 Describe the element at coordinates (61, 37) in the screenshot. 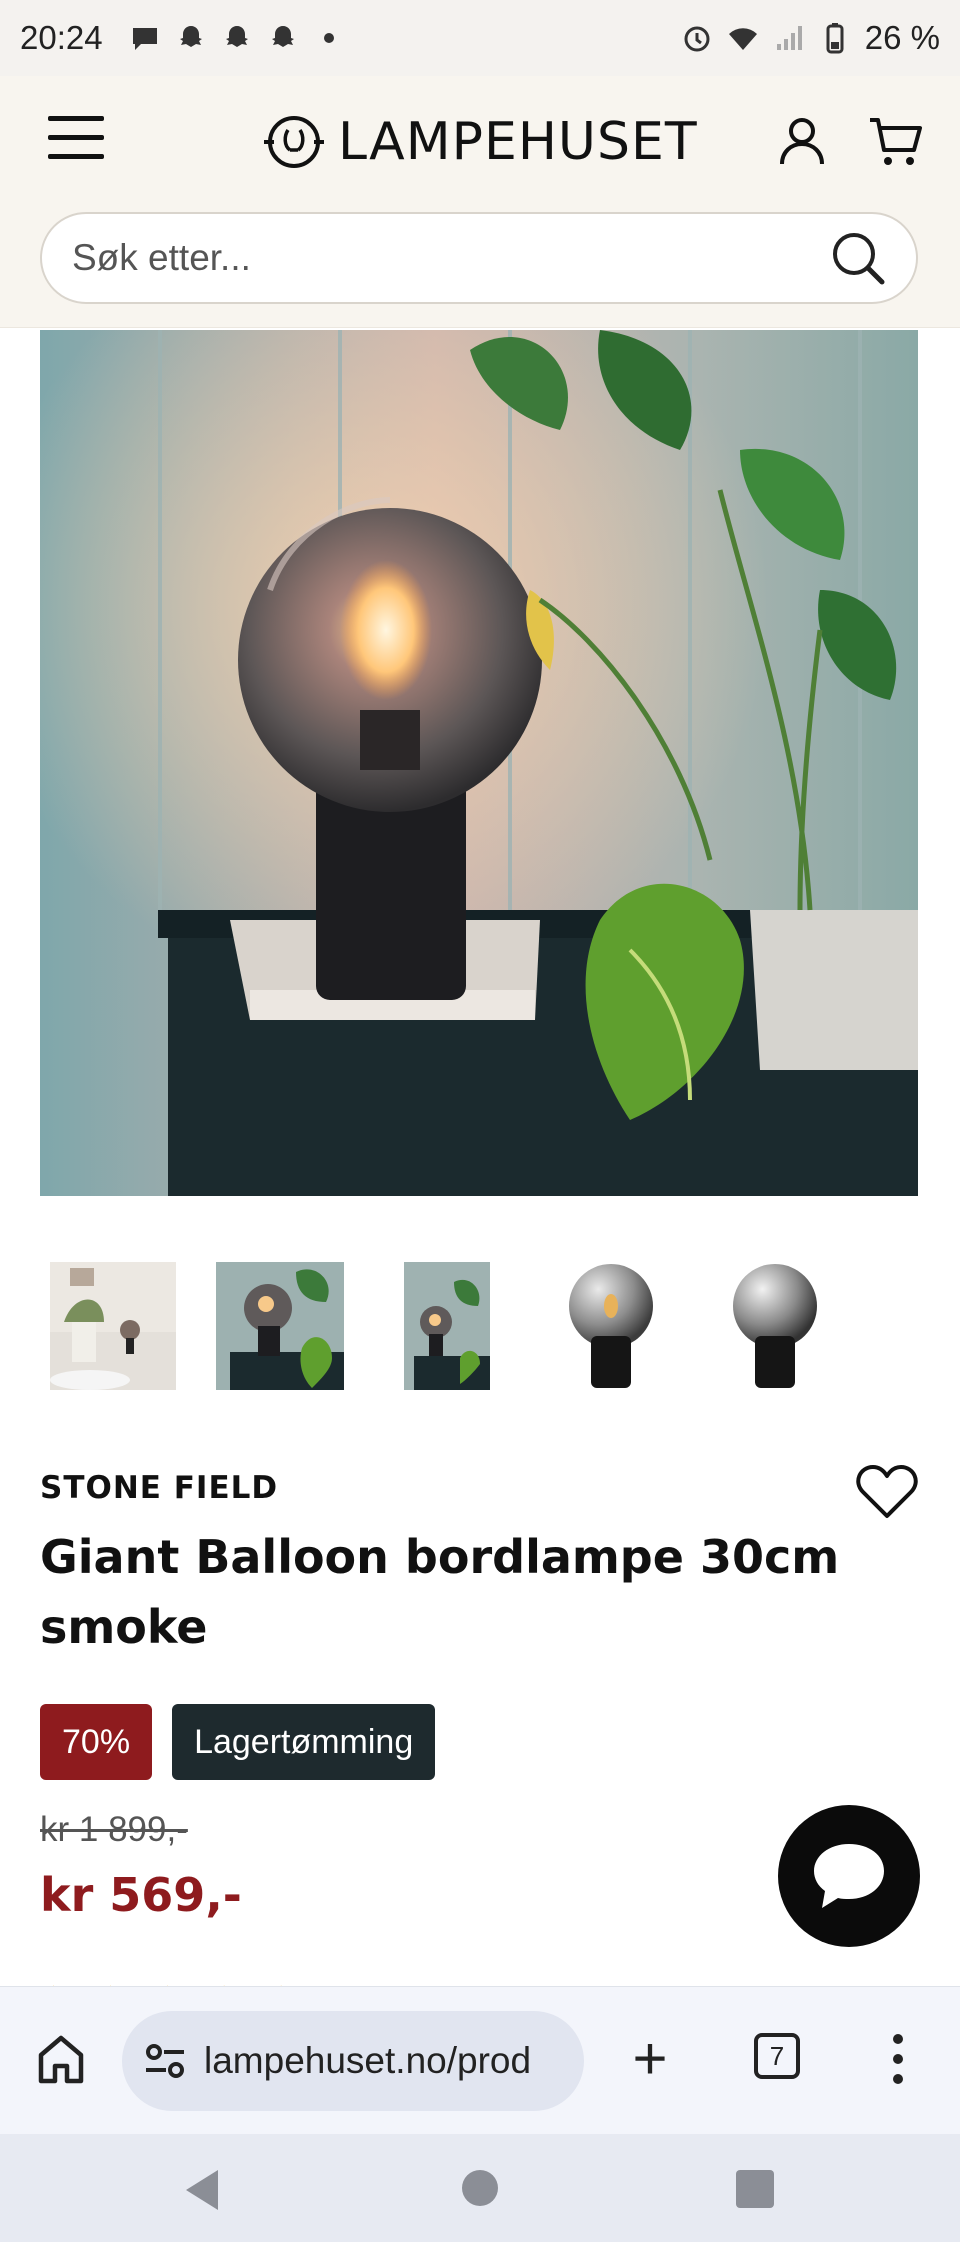

I see `status-time: 20:24` at that location.